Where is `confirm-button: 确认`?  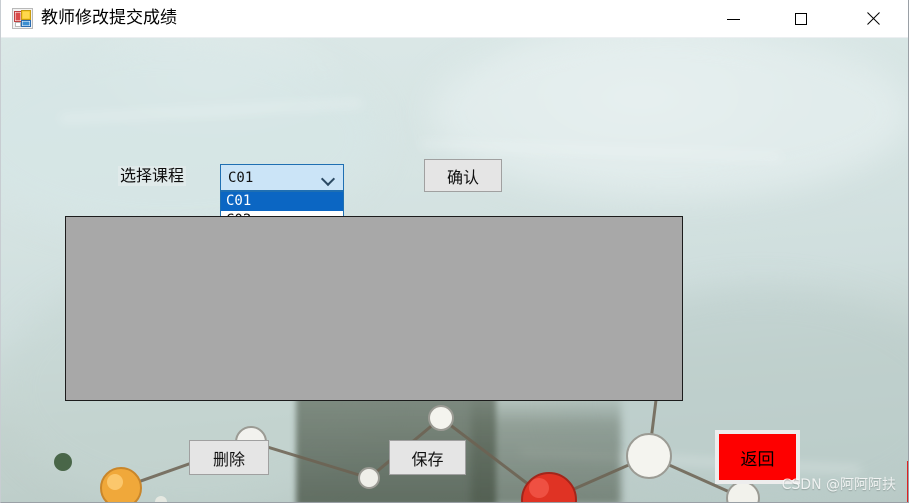 confirm-button: 确认 is located at coordinates (463, 175).